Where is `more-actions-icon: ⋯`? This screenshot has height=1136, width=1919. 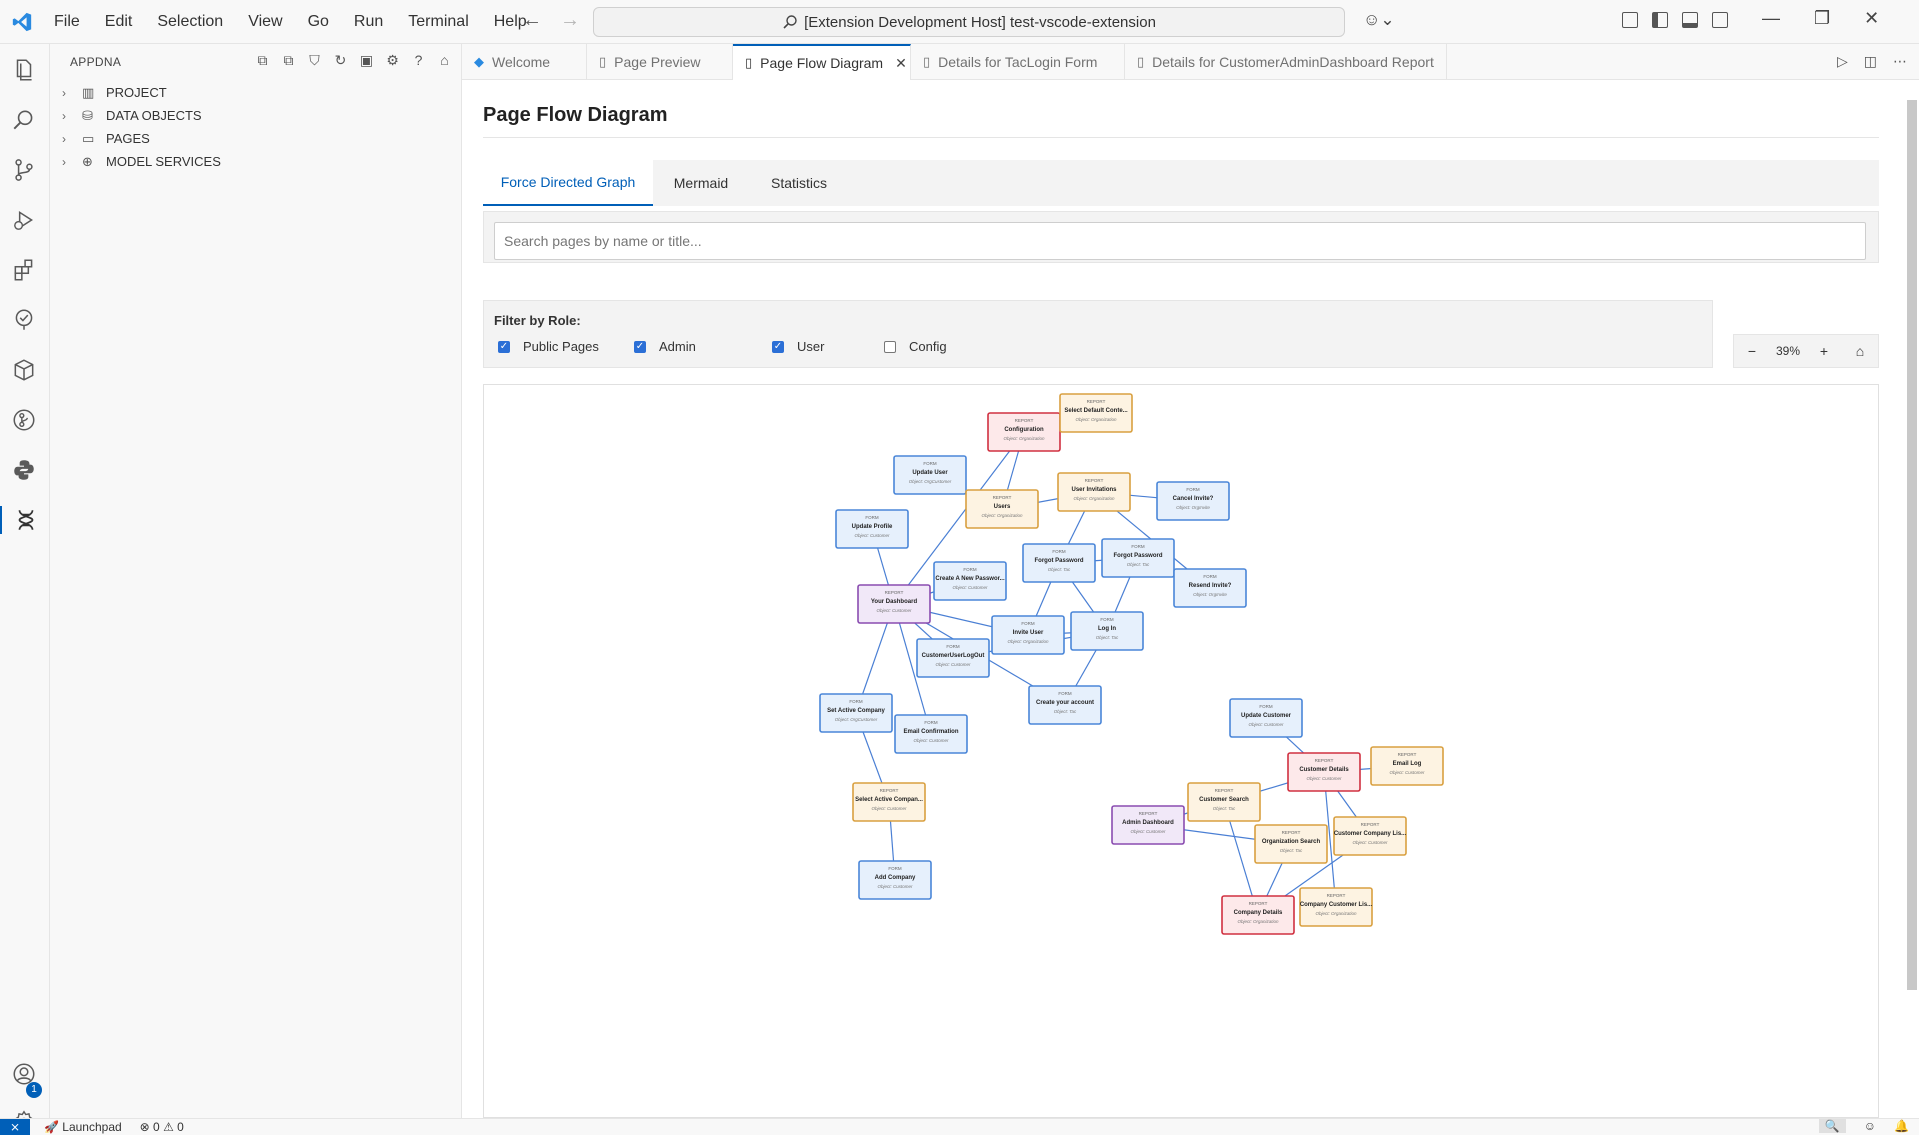
more-actions-icon: ⋯ is located at coordinates (1900, 61).